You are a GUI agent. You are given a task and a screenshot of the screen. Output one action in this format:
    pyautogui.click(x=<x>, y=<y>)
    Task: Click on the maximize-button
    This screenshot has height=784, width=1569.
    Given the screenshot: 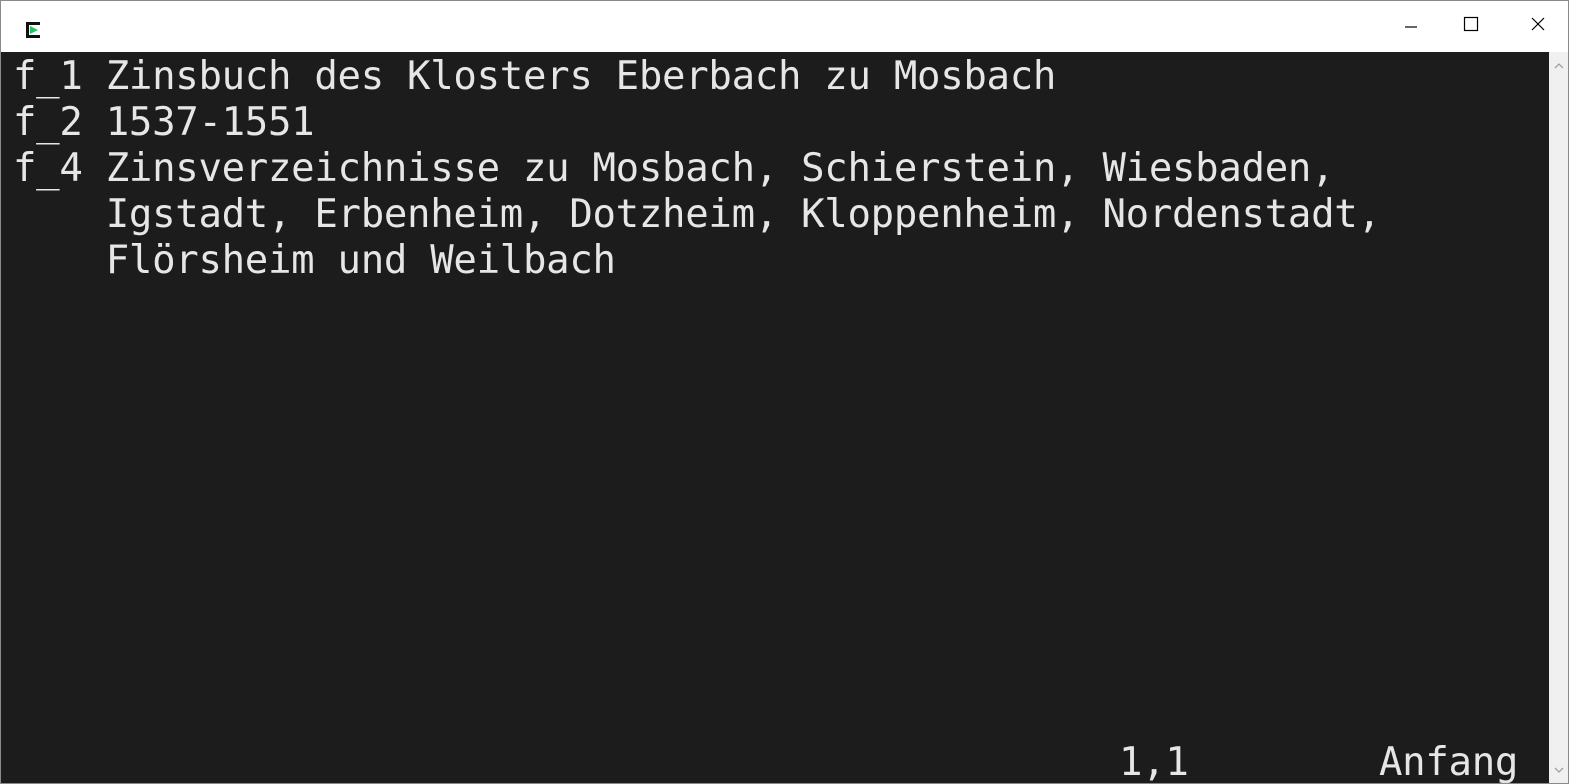 What is the action you would take?
    pyautogui.click(x=1471, y=26)
    